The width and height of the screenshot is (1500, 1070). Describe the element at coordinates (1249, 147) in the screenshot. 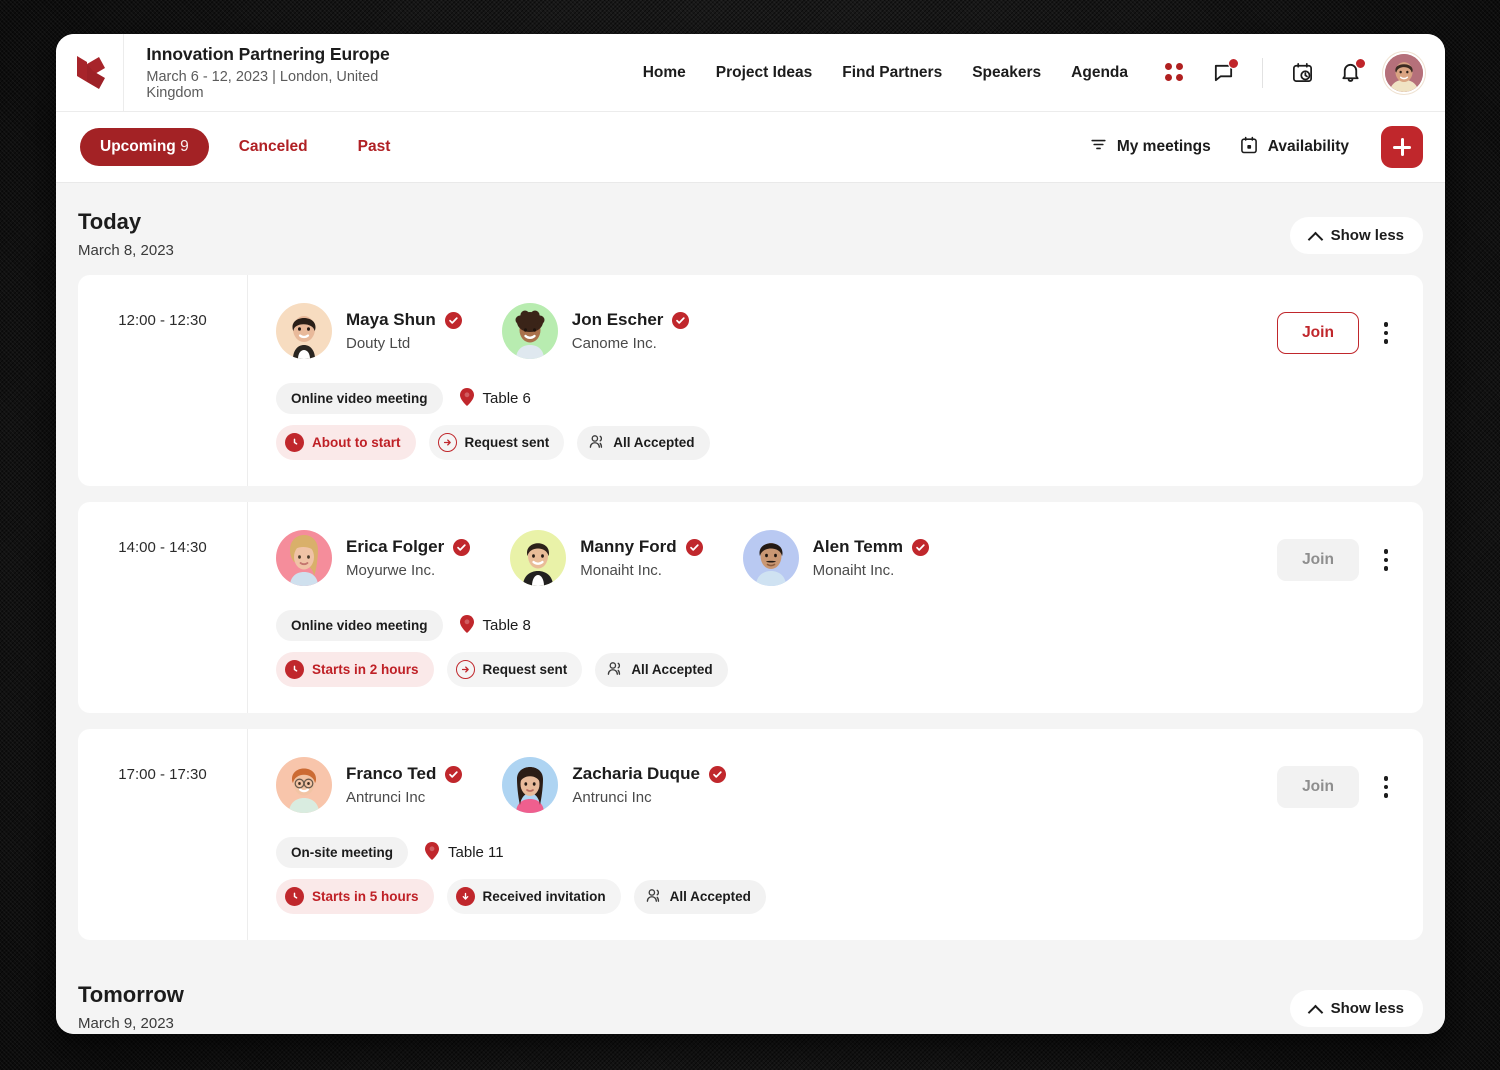

I see `calendar-icon` at that location.